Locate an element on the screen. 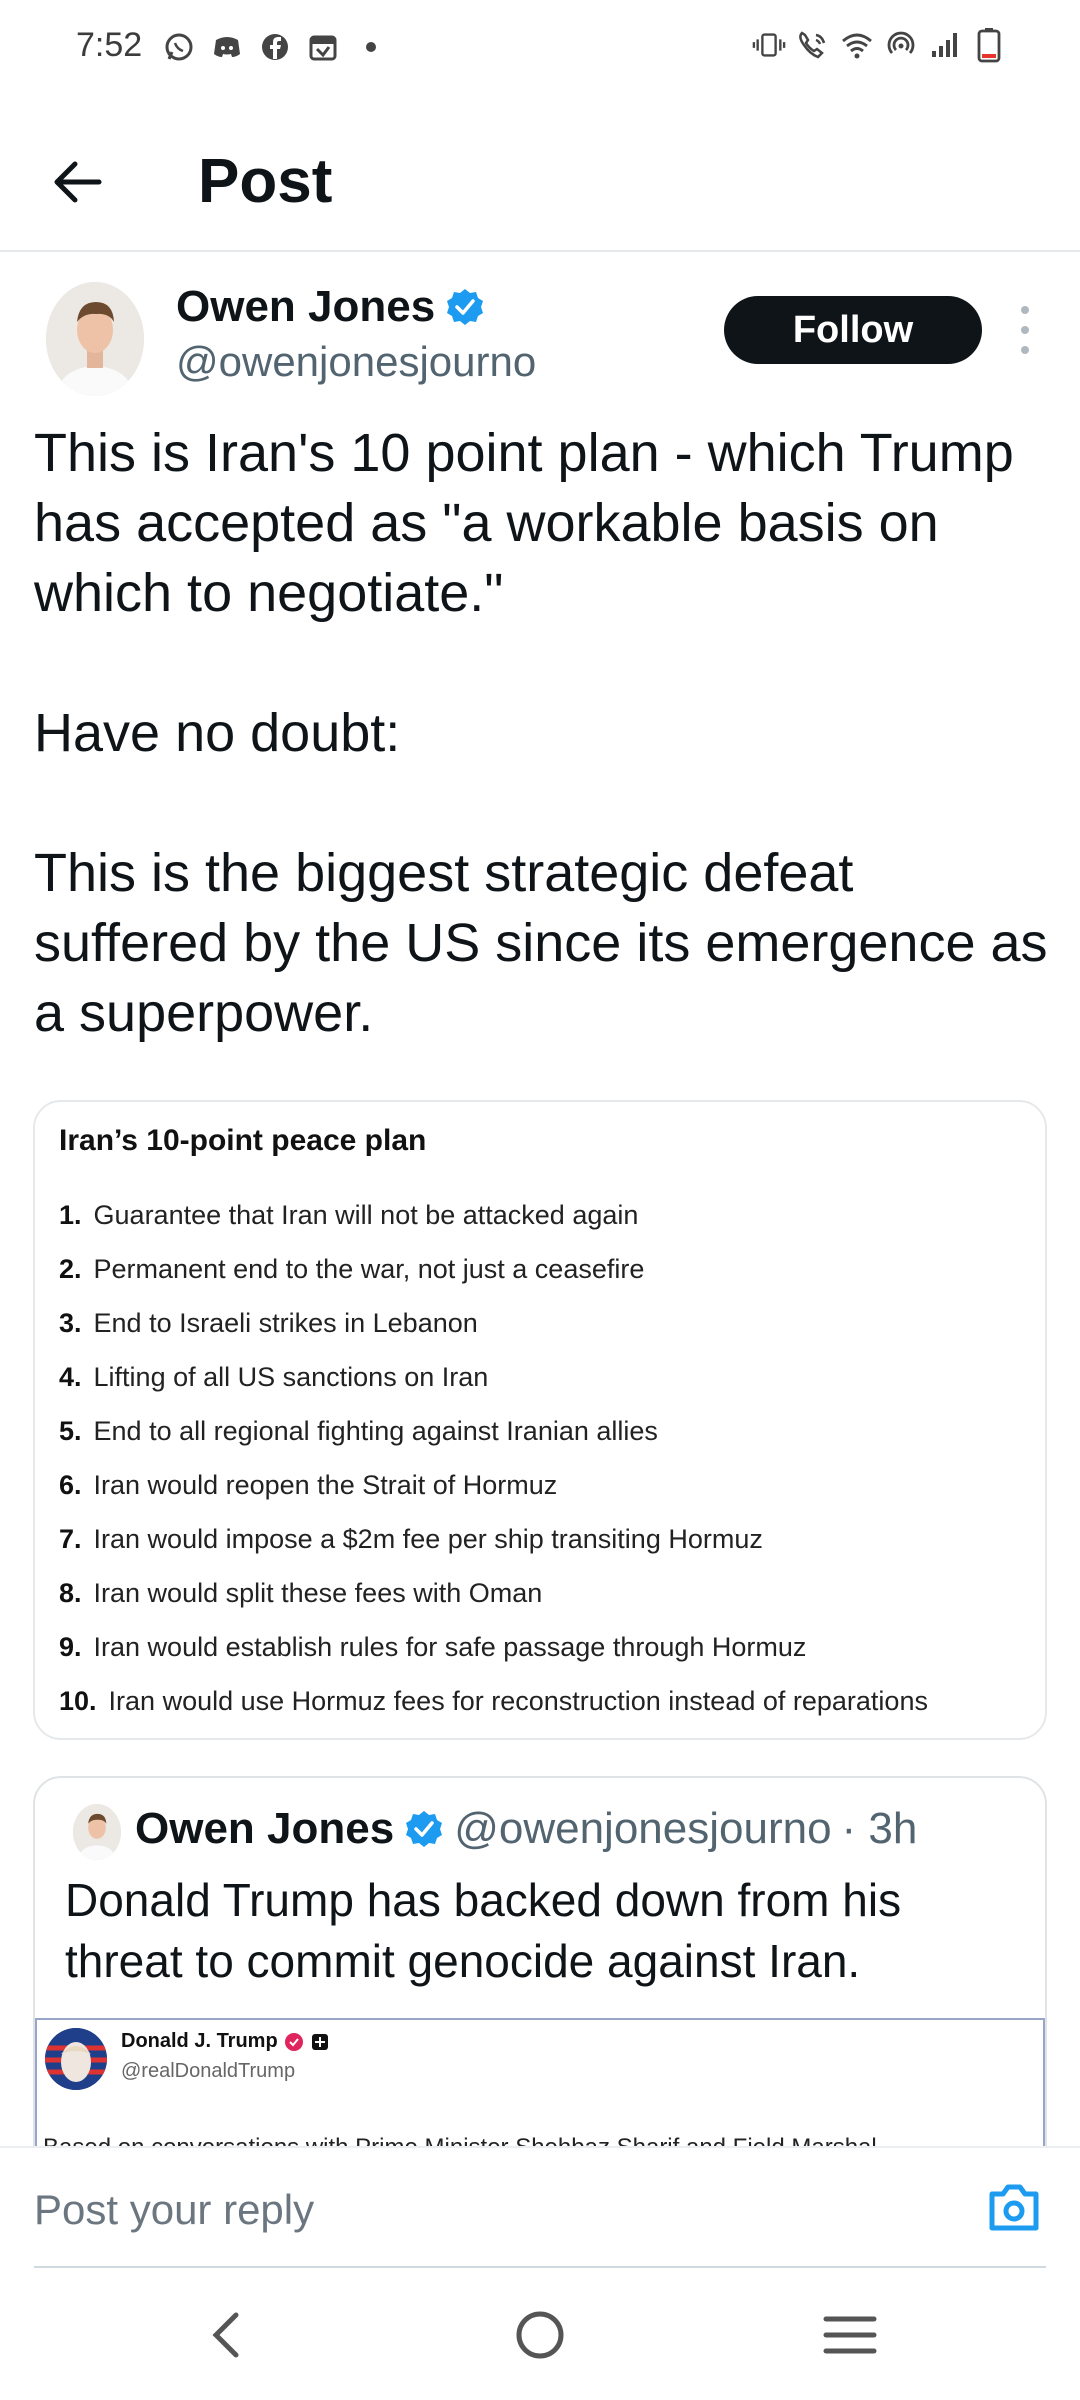  tweet-paragraph: Have no doubt: is located at coordinates (217, 733).